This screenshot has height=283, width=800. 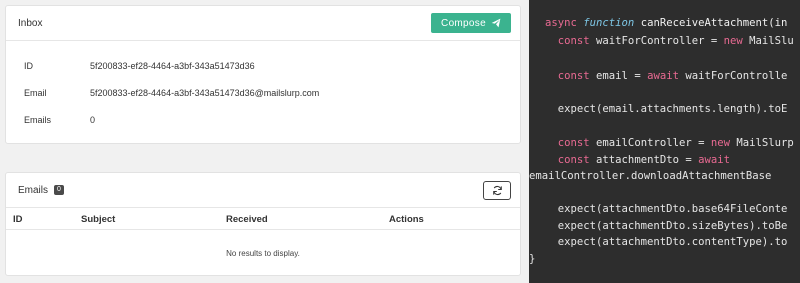 I want to click on emails-title: Emails, so click(x=33, y=190).